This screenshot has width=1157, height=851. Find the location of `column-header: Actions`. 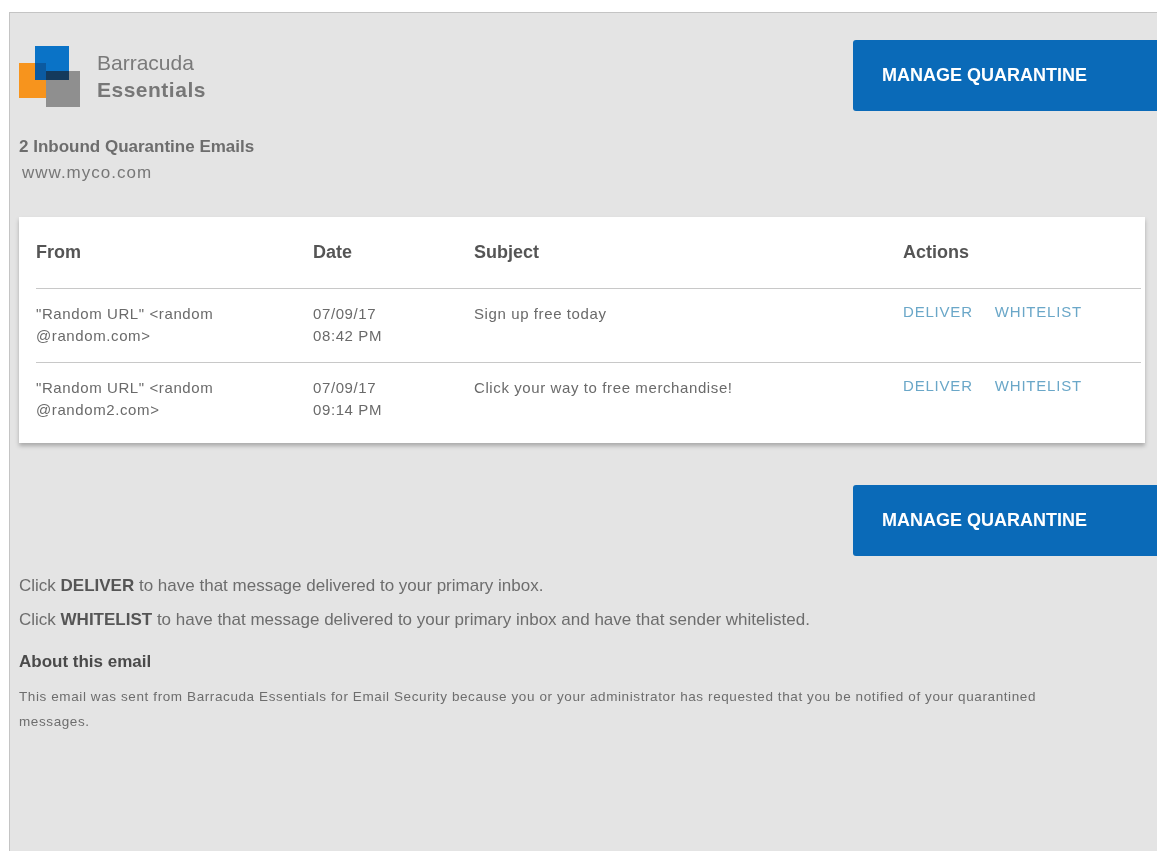

column-header: Actions is located at coordinates (936, 252).